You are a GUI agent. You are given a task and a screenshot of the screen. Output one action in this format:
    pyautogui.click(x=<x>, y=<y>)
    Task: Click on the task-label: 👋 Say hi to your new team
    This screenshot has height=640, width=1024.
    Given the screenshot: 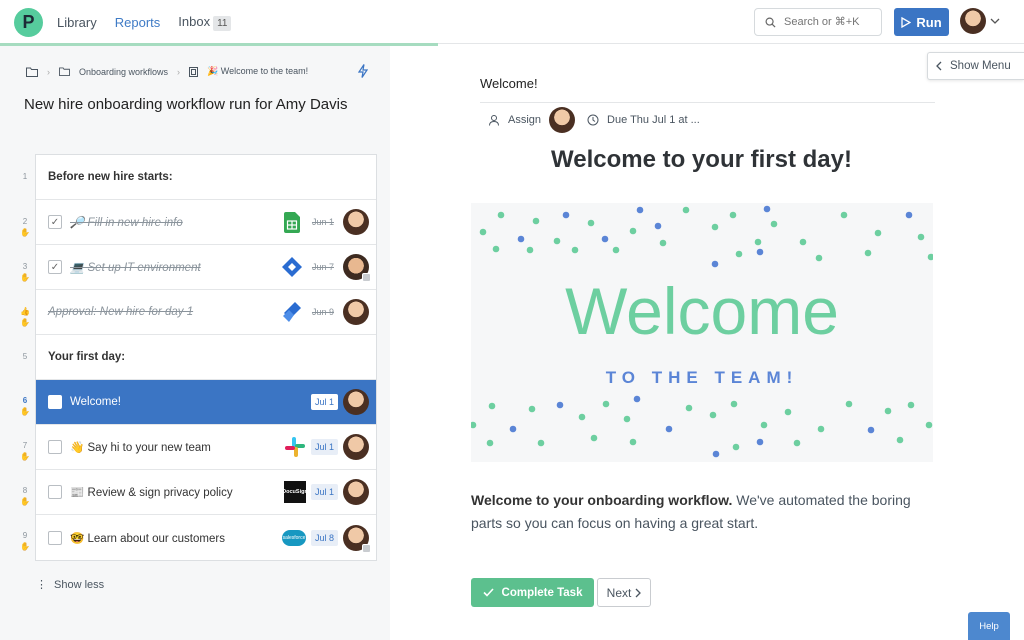 What is the action you would take?
    pyautogui.click(x=140, y=448)
    